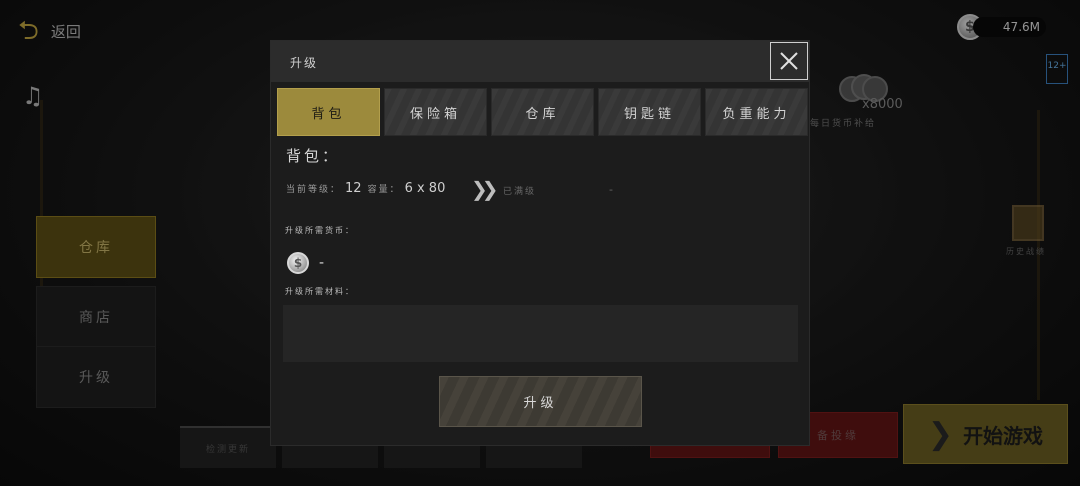 This screenshot has height=486, width=1080. I want to click on double-chevron-right-icon: ❯❯, so click(484, 189).